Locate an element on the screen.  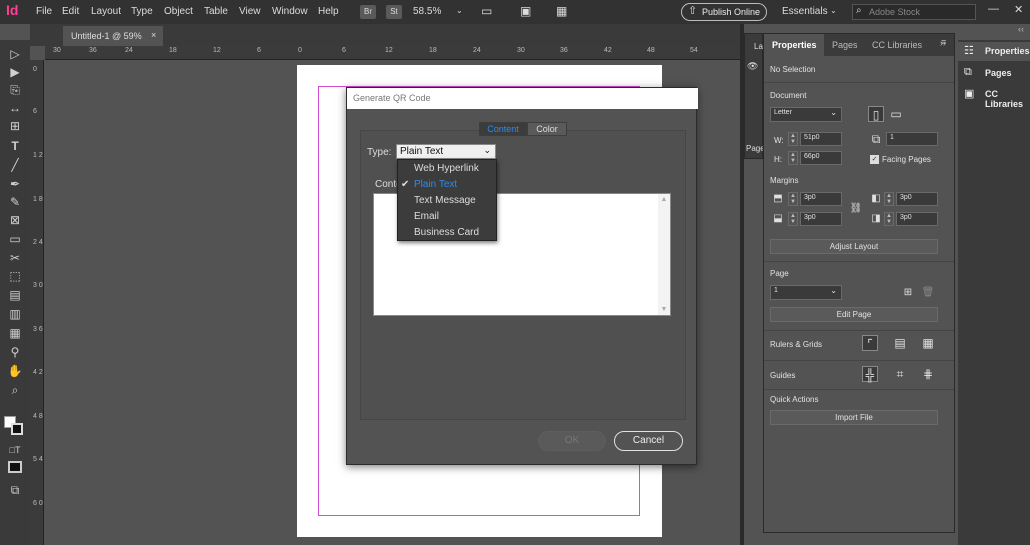
formatting-container-icon: □T is located at coordinates (15, 450).